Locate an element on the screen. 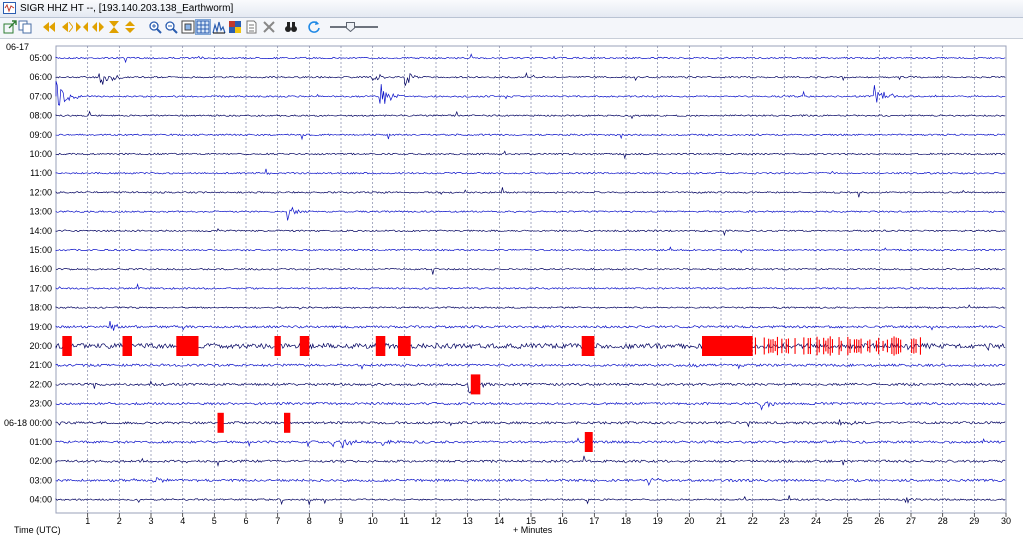 This screenshot has height=539, width=1023. rewind-fast-icon is located at coordinates (49, 27).